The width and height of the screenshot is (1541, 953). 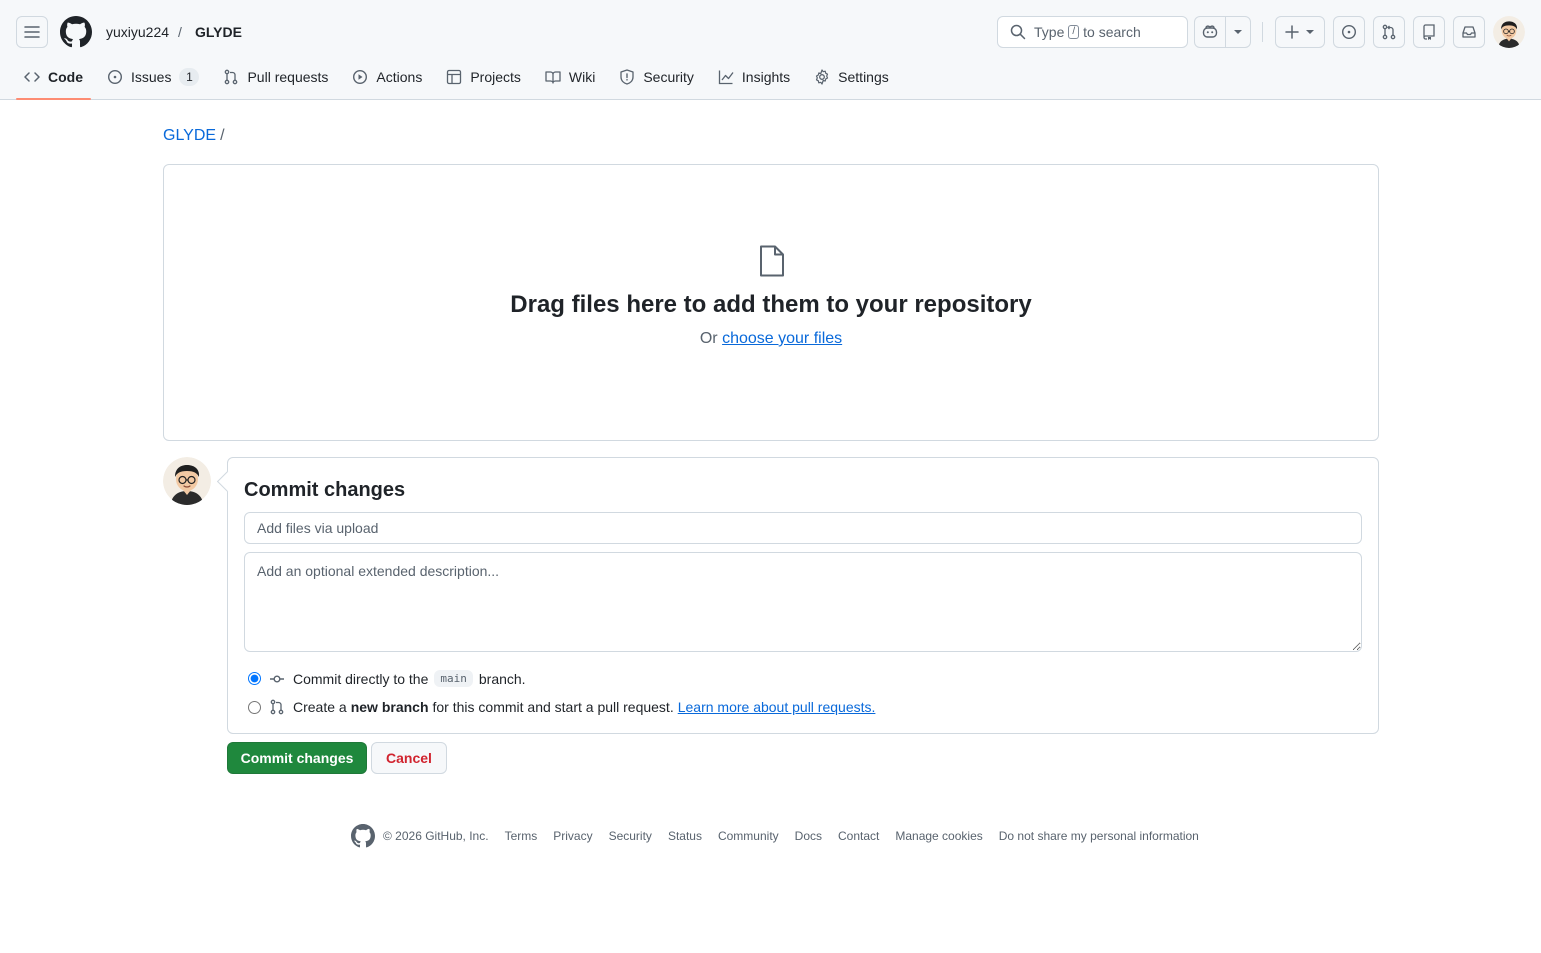 I want to click on footer-link-contact: Contact, so click(x=858, y=836).